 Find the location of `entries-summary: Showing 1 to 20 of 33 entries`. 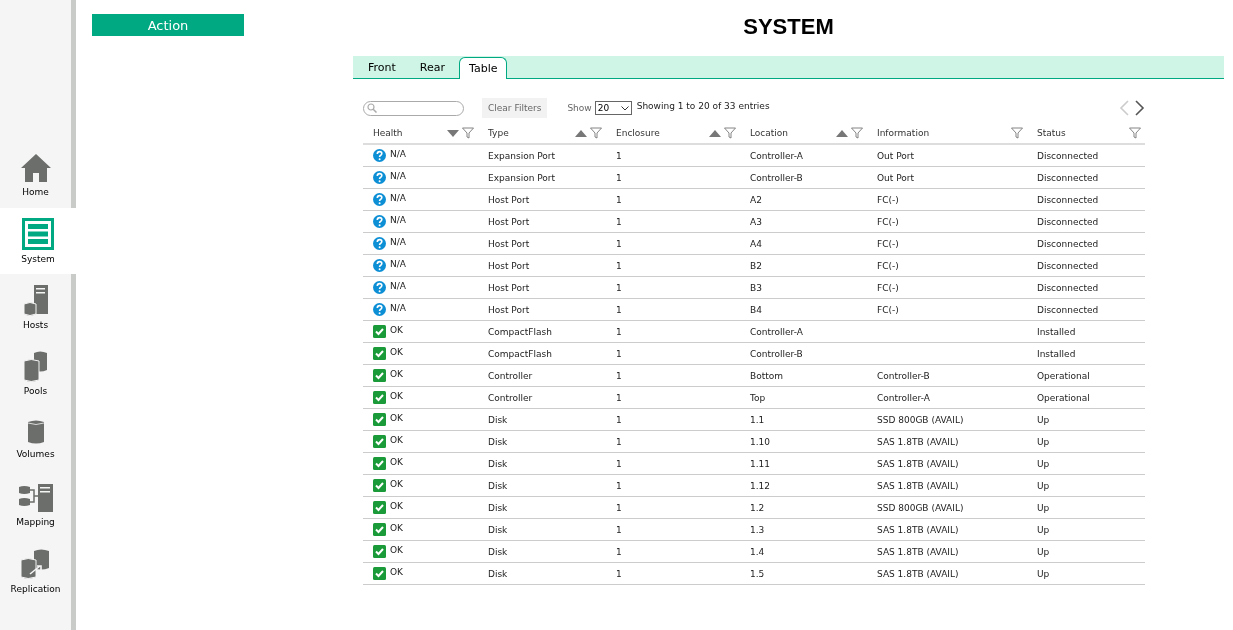

entries-summary: Showing 1 to 20 of 33 entries is located at coordinates (703, 106).